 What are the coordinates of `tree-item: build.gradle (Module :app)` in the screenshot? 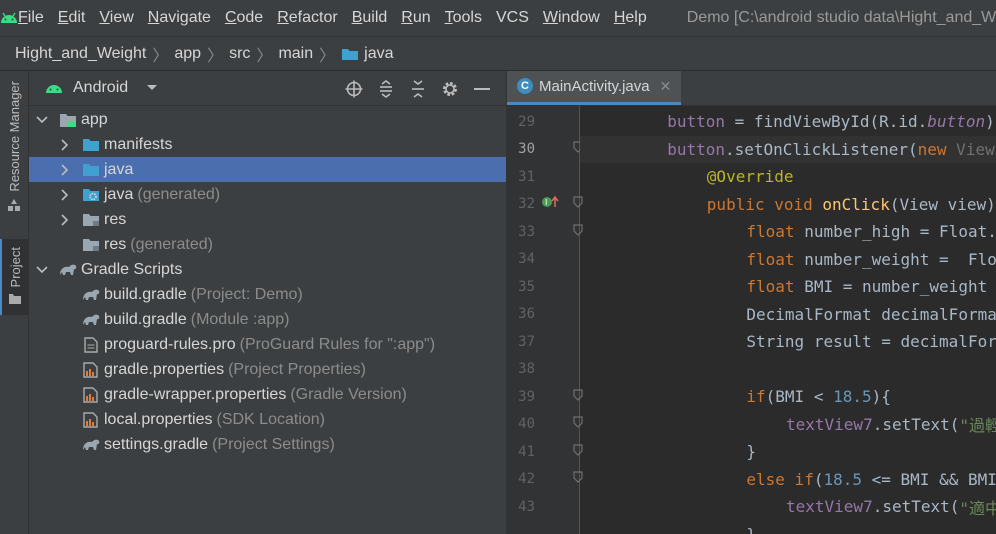 It's located at (267, 319).